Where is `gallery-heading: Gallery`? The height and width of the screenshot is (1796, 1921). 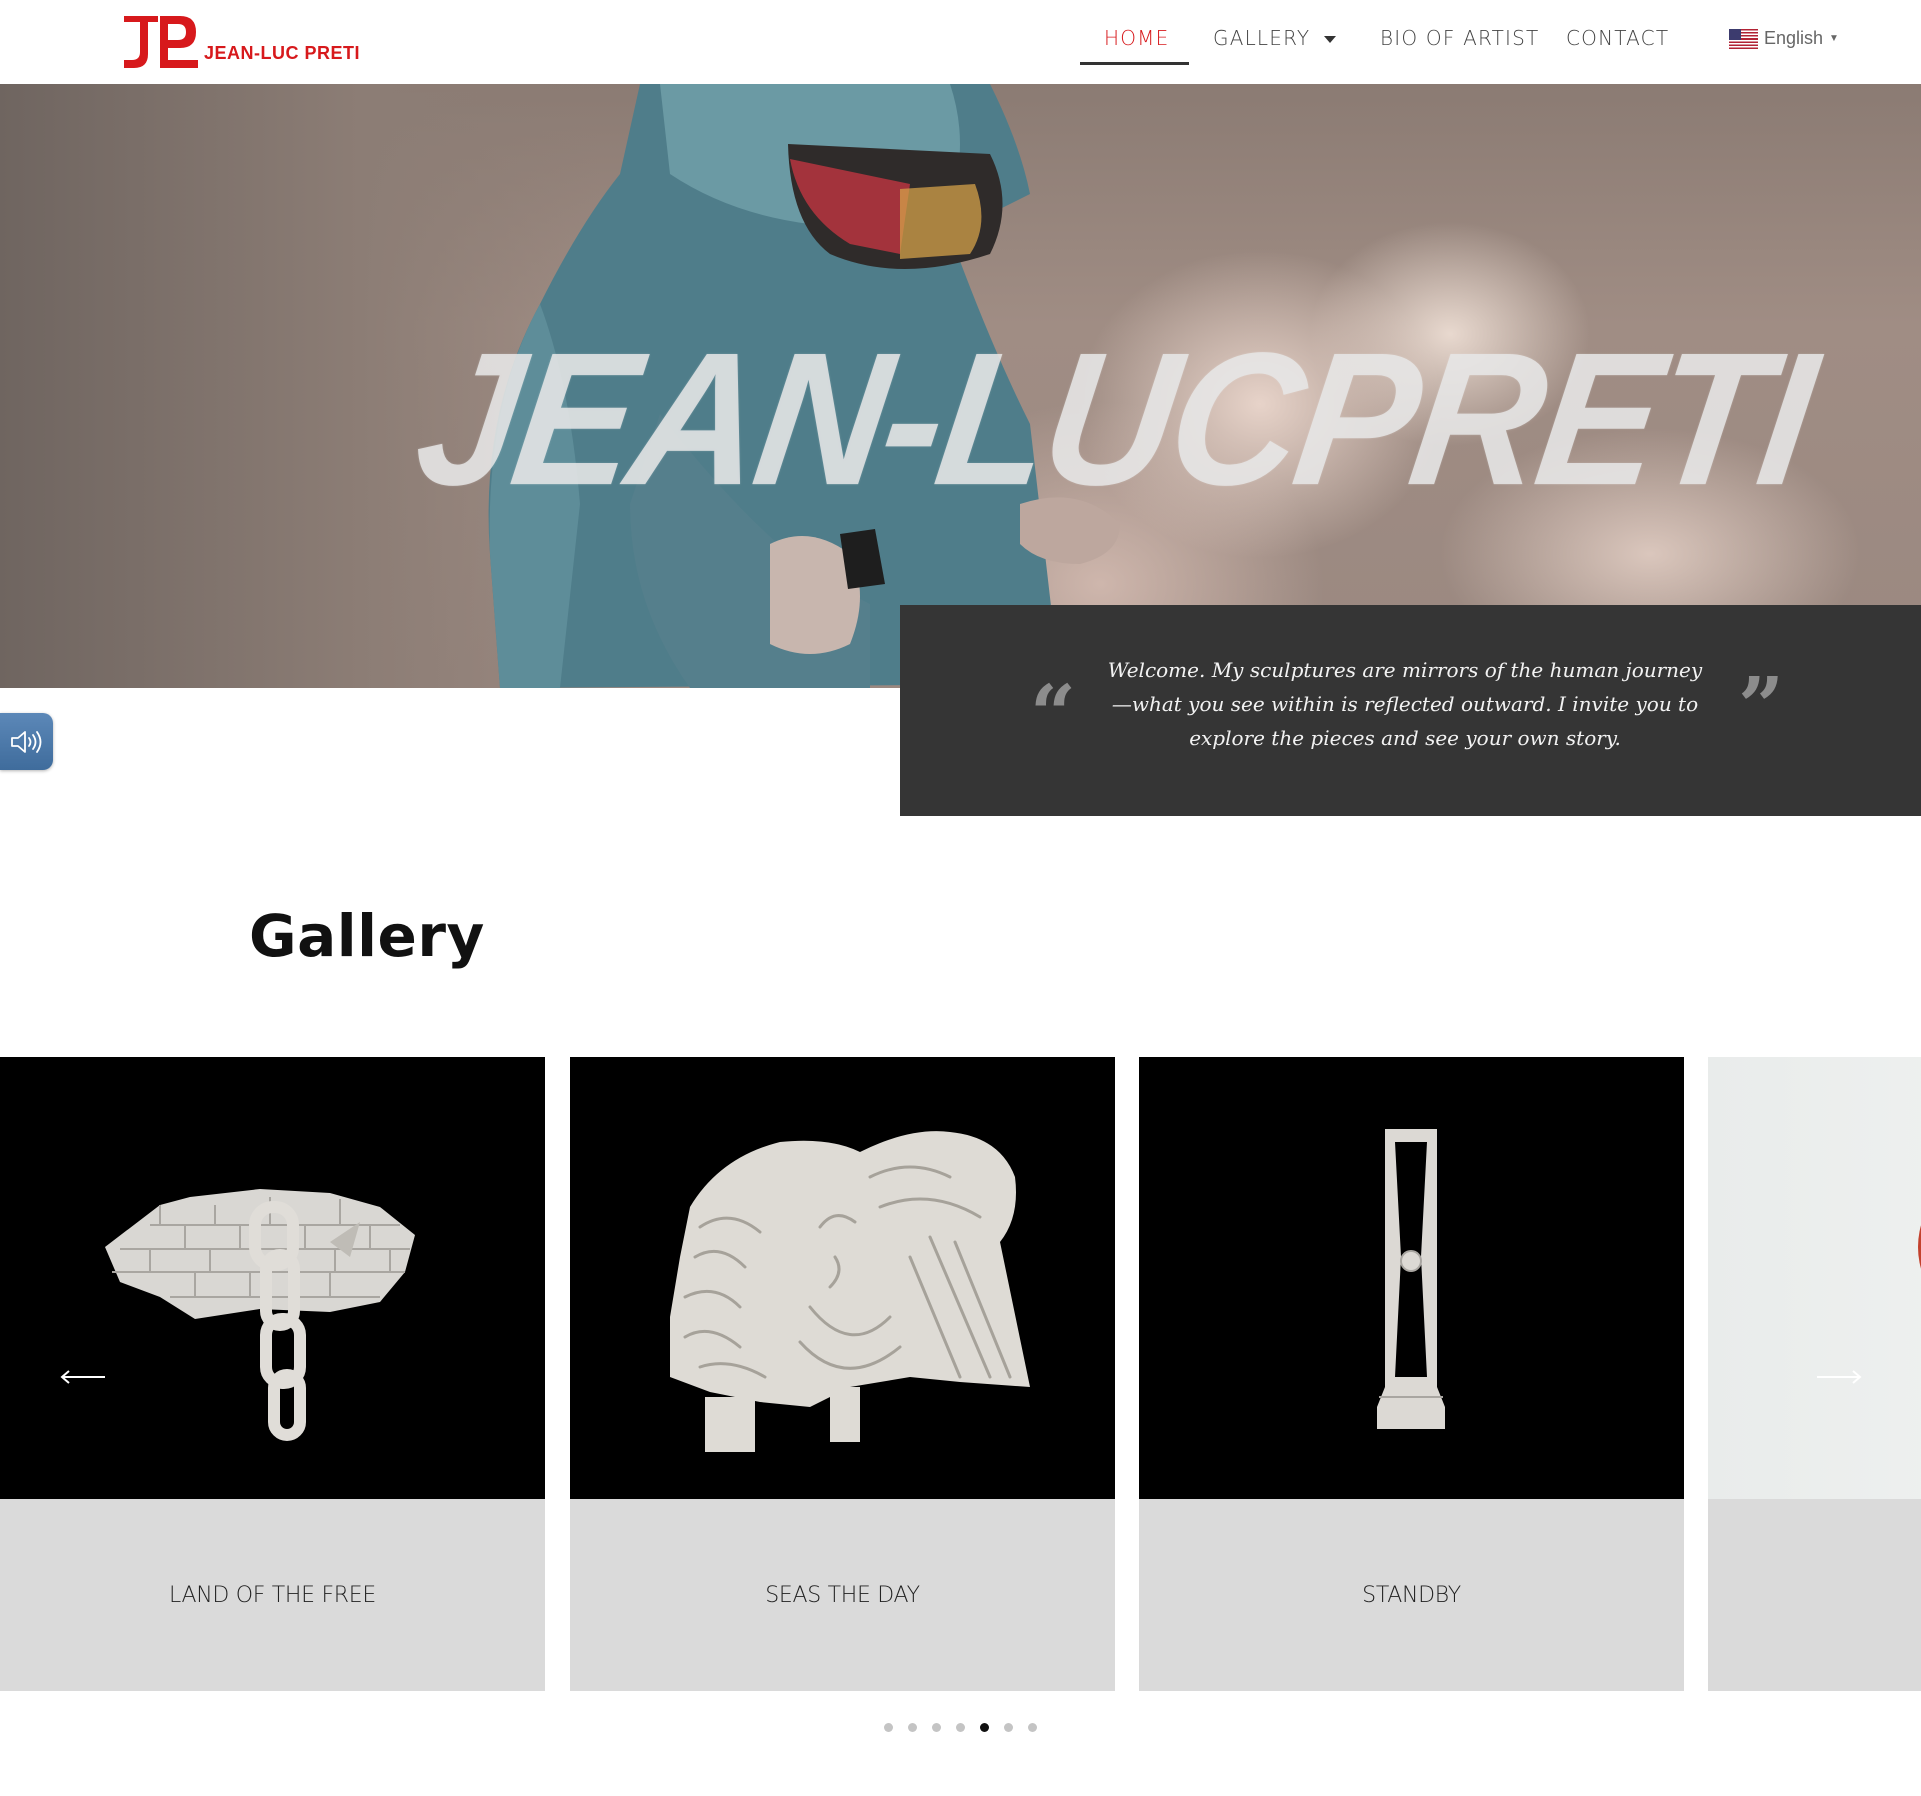
gallery-heading: Gallery is located at coordinates (367, 936).